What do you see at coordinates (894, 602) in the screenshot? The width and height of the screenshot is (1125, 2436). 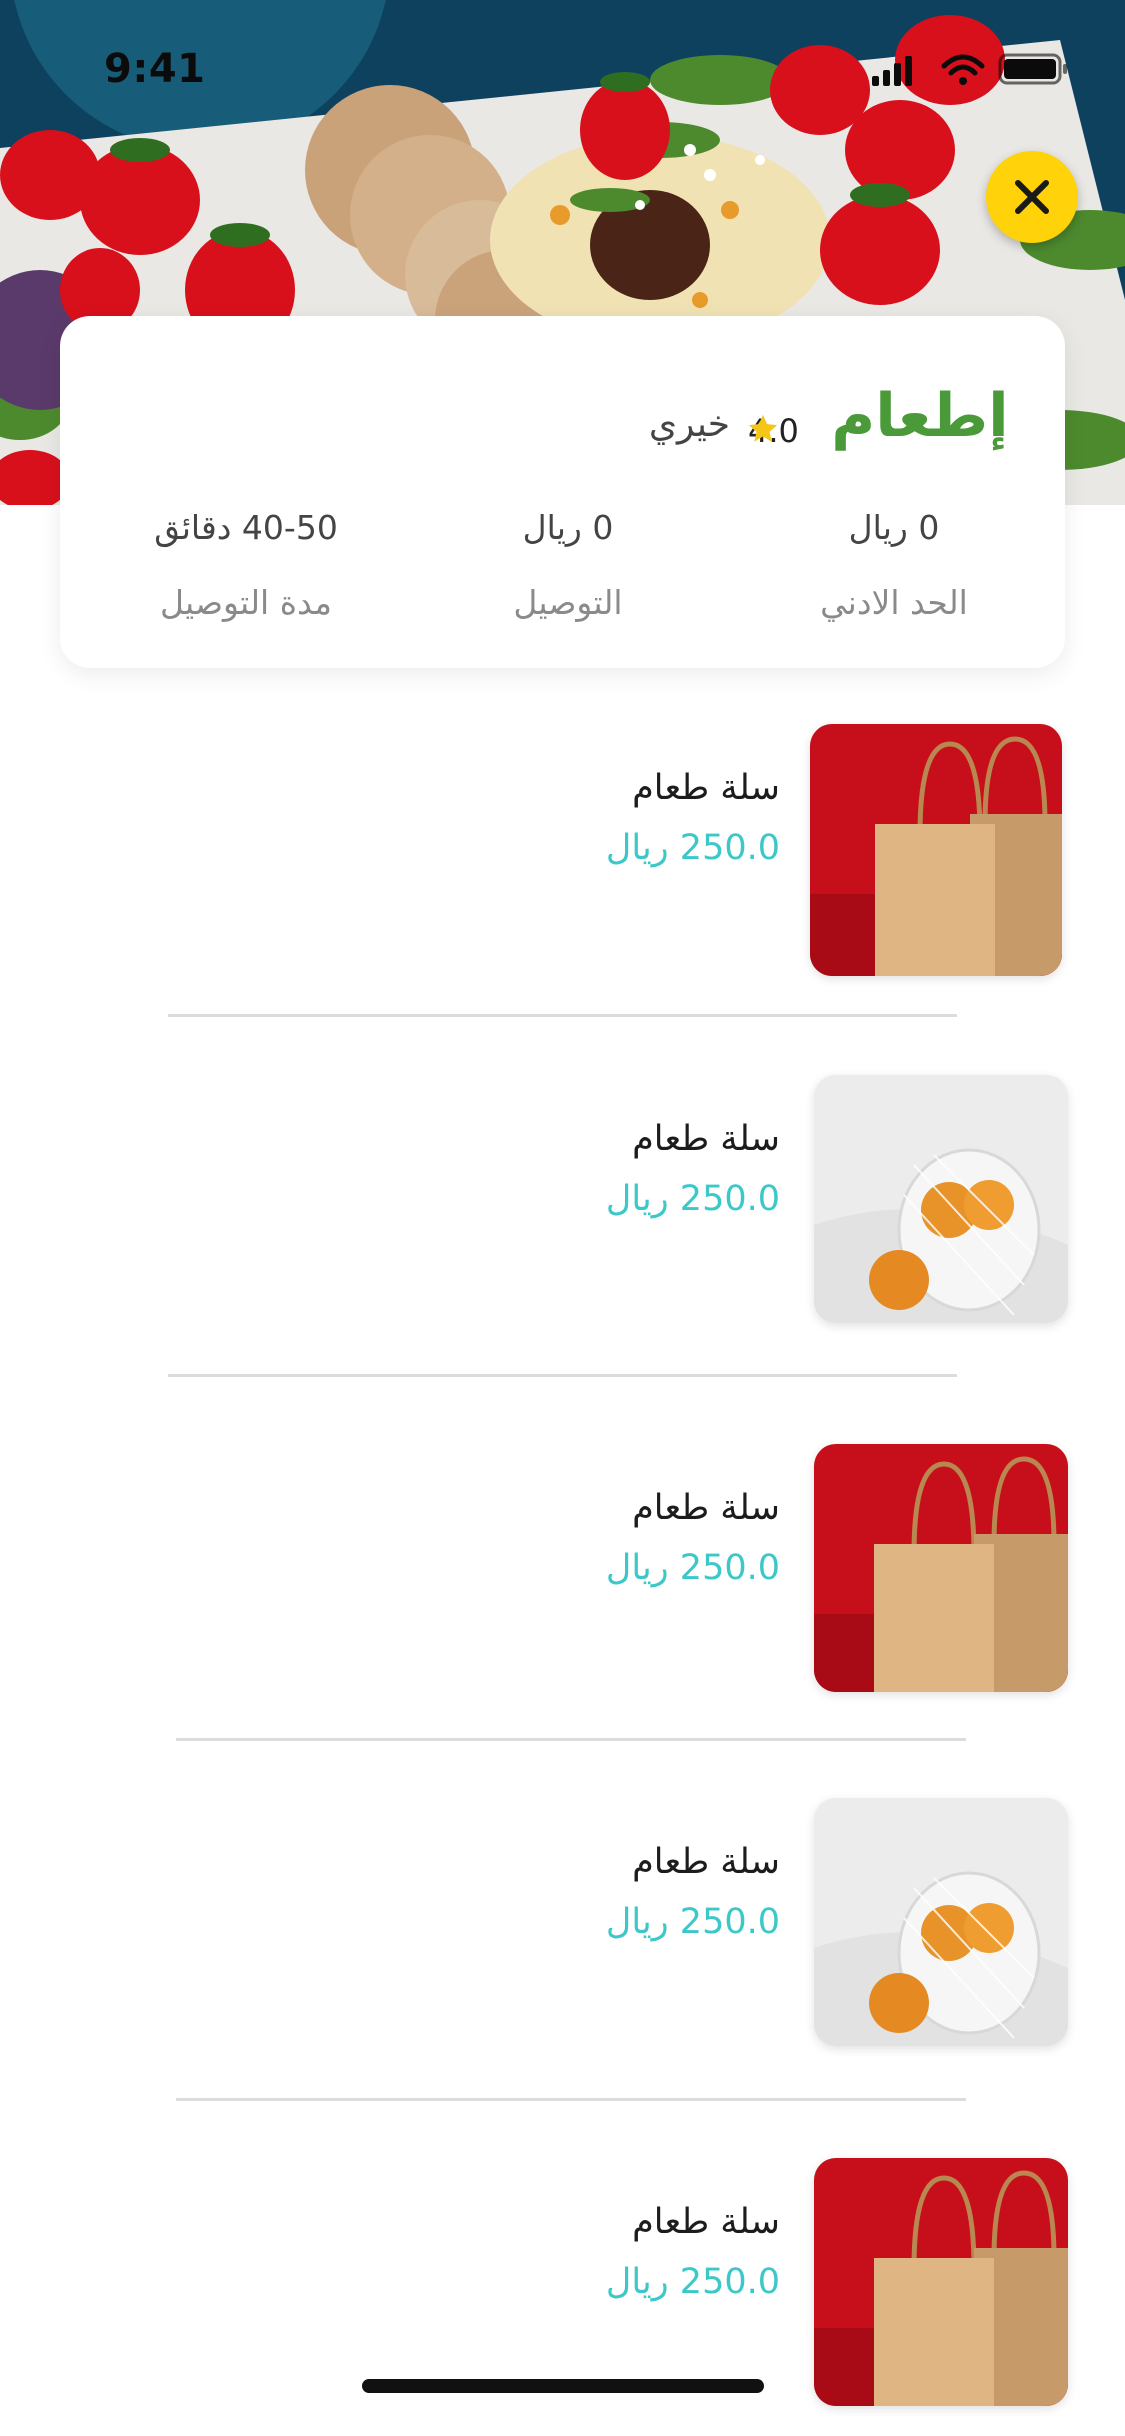 I see `stat-label: الحد الادني` at bounding box center [894, 602].